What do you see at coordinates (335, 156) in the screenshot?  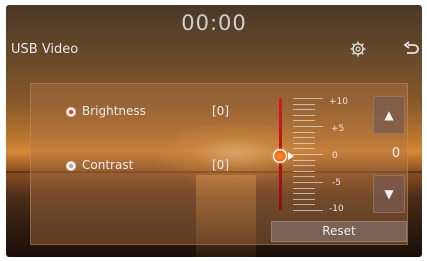 I see `scale-label-0: 0` at bounding box center [335, 156].